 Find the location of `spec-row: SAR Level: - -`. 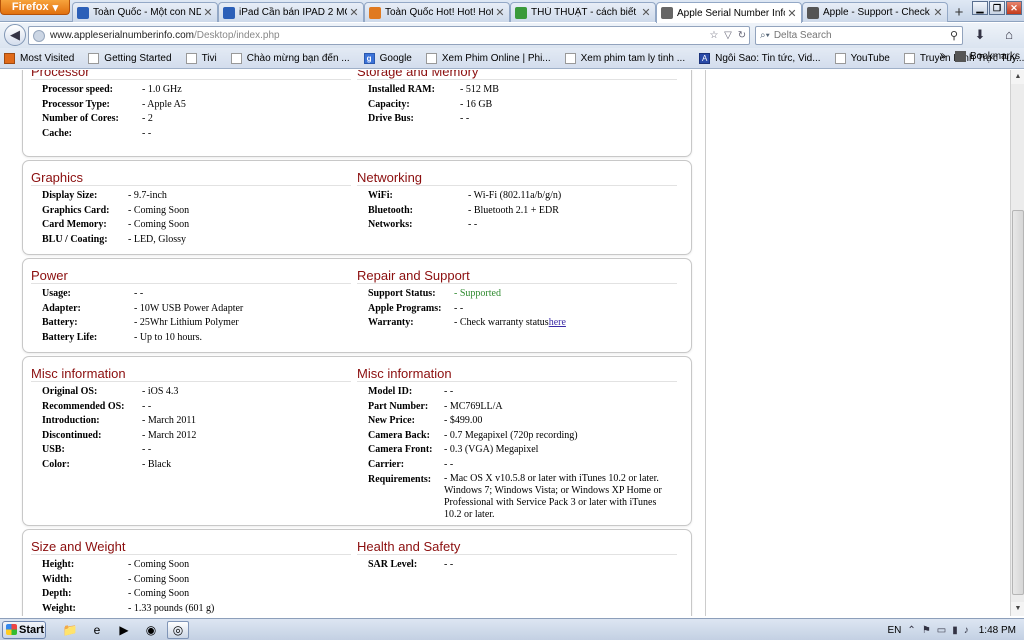

spec-row: SAR Level: - - is located at coordinates (522, 565).